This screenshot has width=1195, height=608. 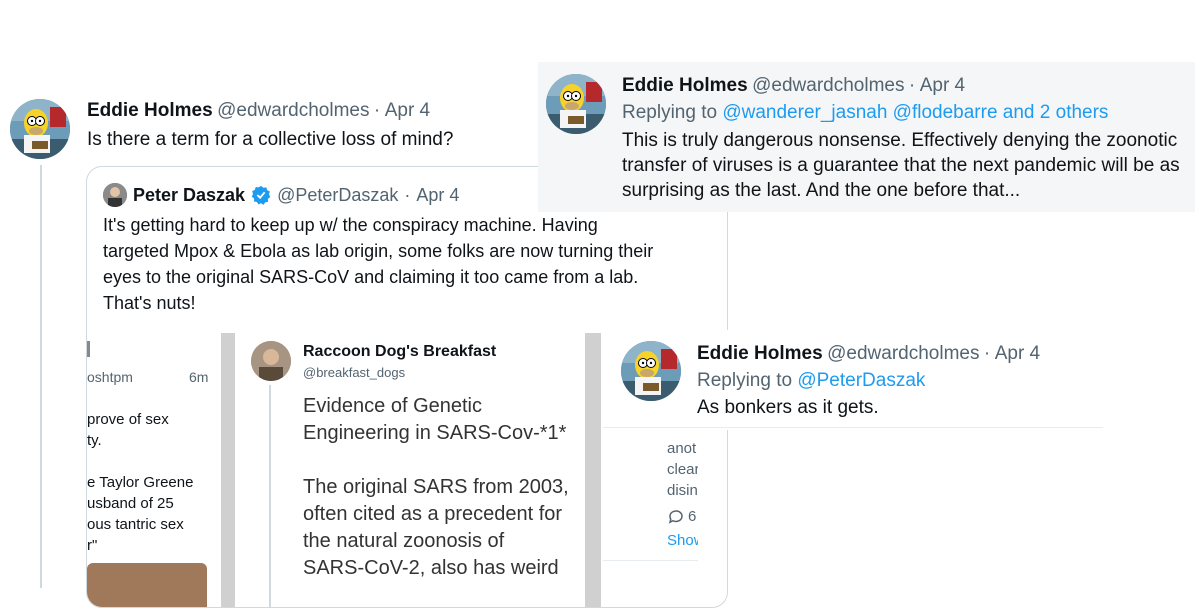 What do you see at coordinates (94, 440) in the screenshot?
I see `embedded-line: ty.` at bounding box center [94, 440].